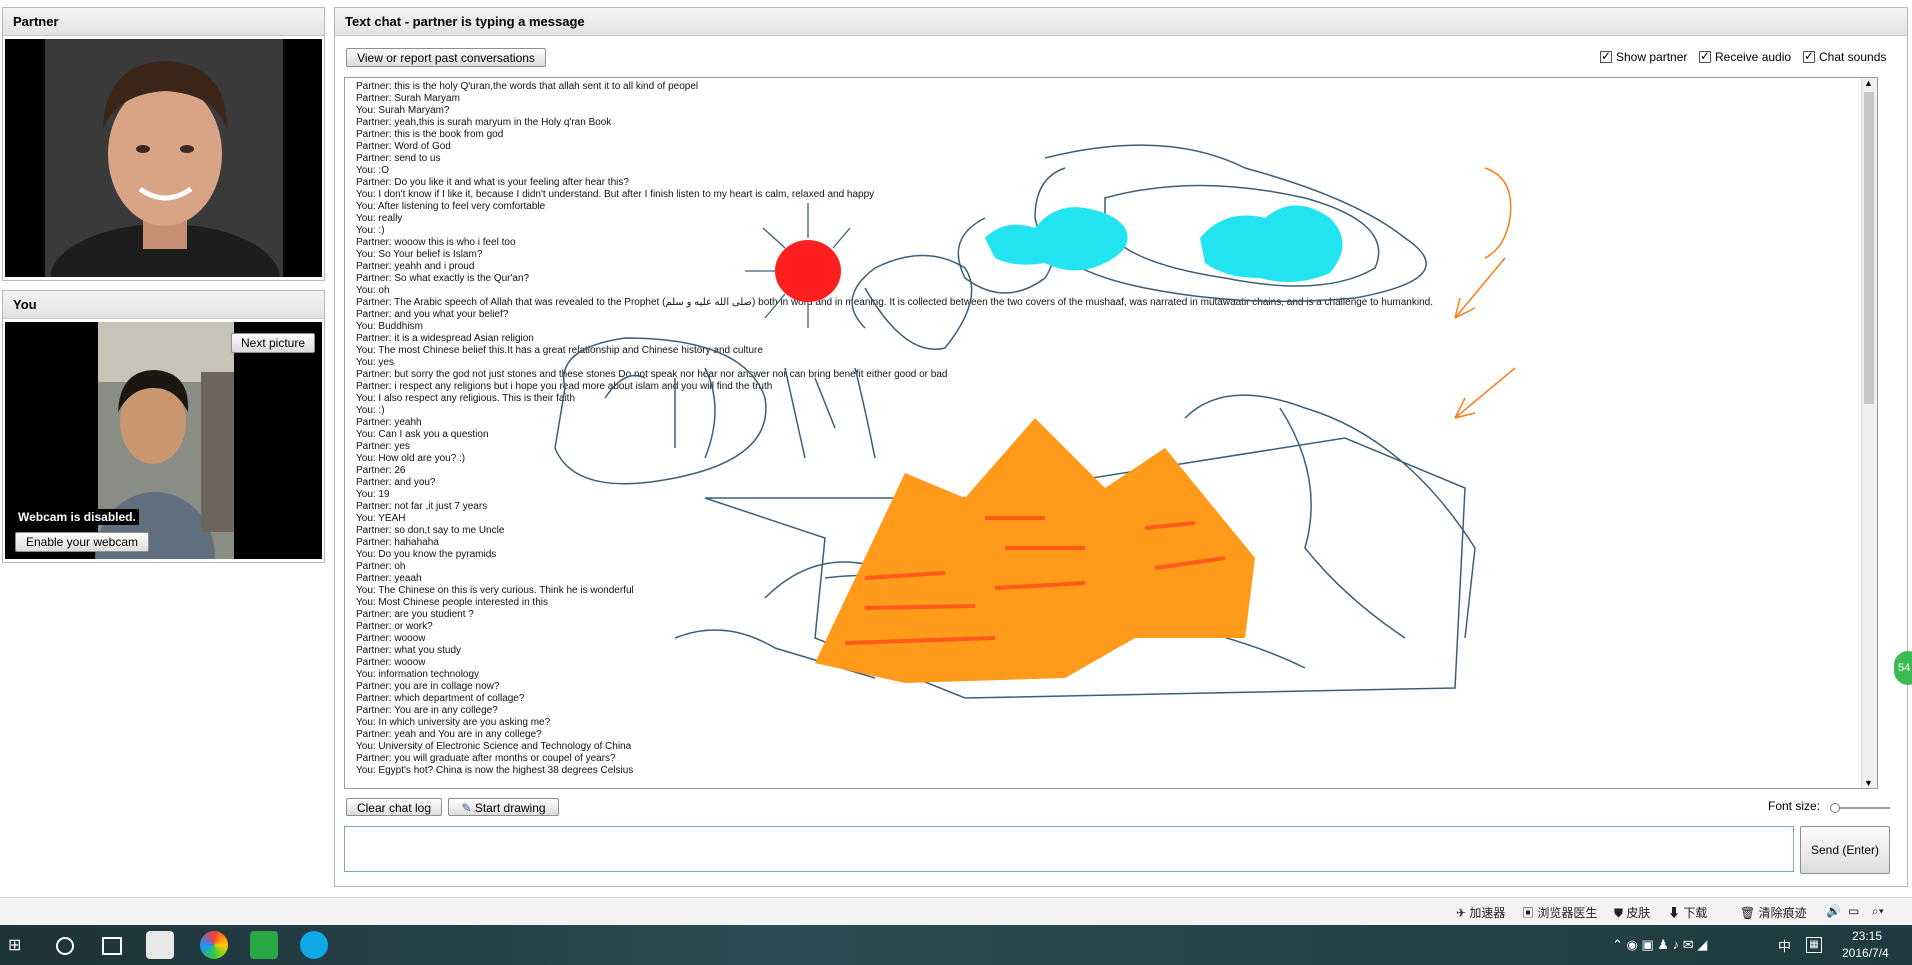 This screenshot has height=965, width=1912. I want to click on chat-panel-title: Text chat - partner is typing a message, so click(1121, 22).